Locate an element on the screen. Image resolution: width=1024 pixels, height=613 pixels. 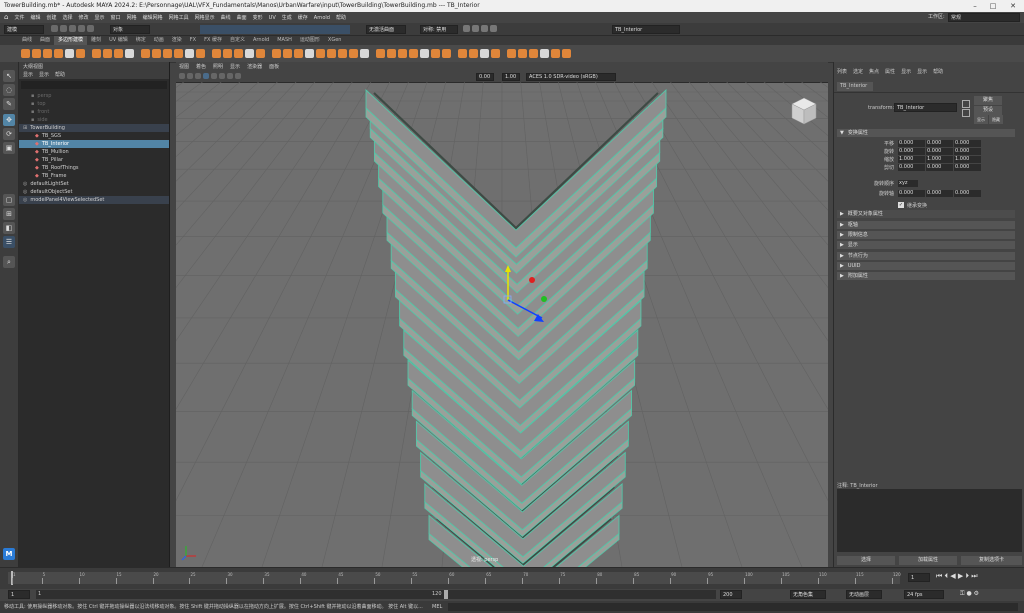
layout-single-icon: ▢ is located at coordinates (9, 200).